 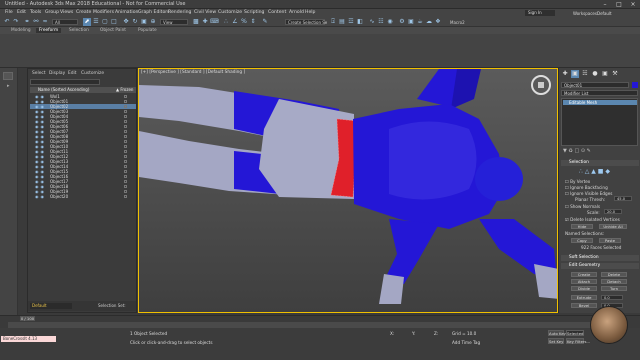 I want to click on align-icon: ▤, so click(x=342, y=22).